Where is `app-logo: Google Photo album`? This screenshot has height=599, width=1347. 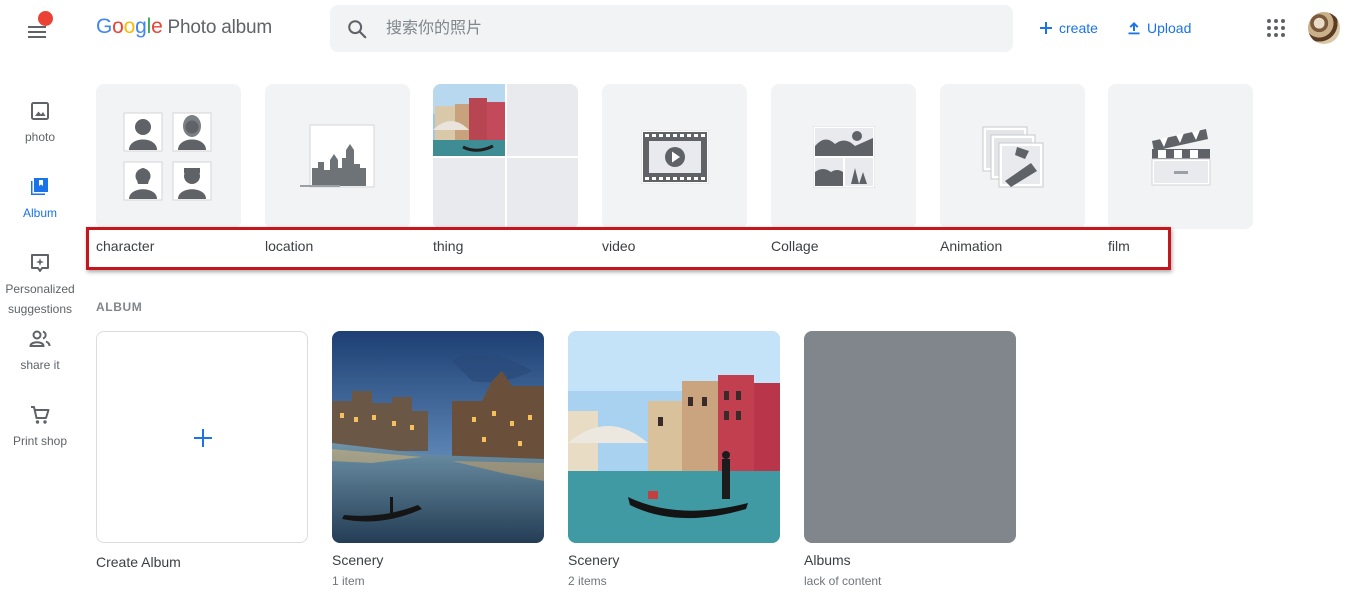 app-logo: Google Photo album is located at coordinates (184, 27).